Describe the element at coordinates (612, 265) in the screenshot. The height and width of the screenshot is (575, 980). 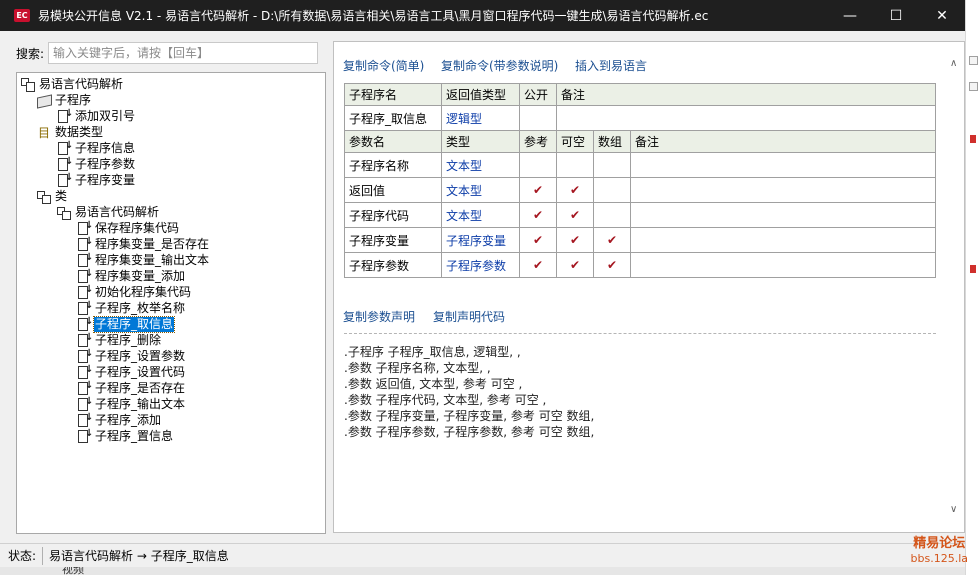
I see `array-check-cell: ✔` at that location.